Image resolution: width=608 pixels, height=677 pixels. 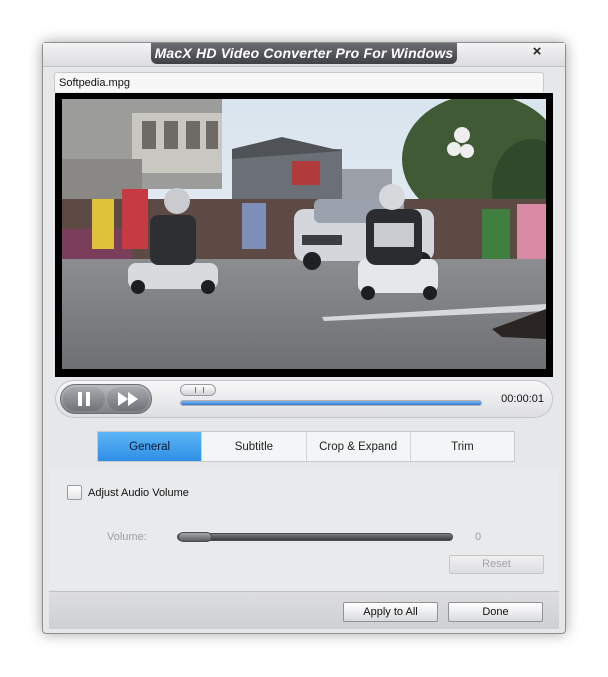 What do you see at coordinates (150, 446) in the screenshot?
I see `tab-general: General` at bounding box center [150, 446].